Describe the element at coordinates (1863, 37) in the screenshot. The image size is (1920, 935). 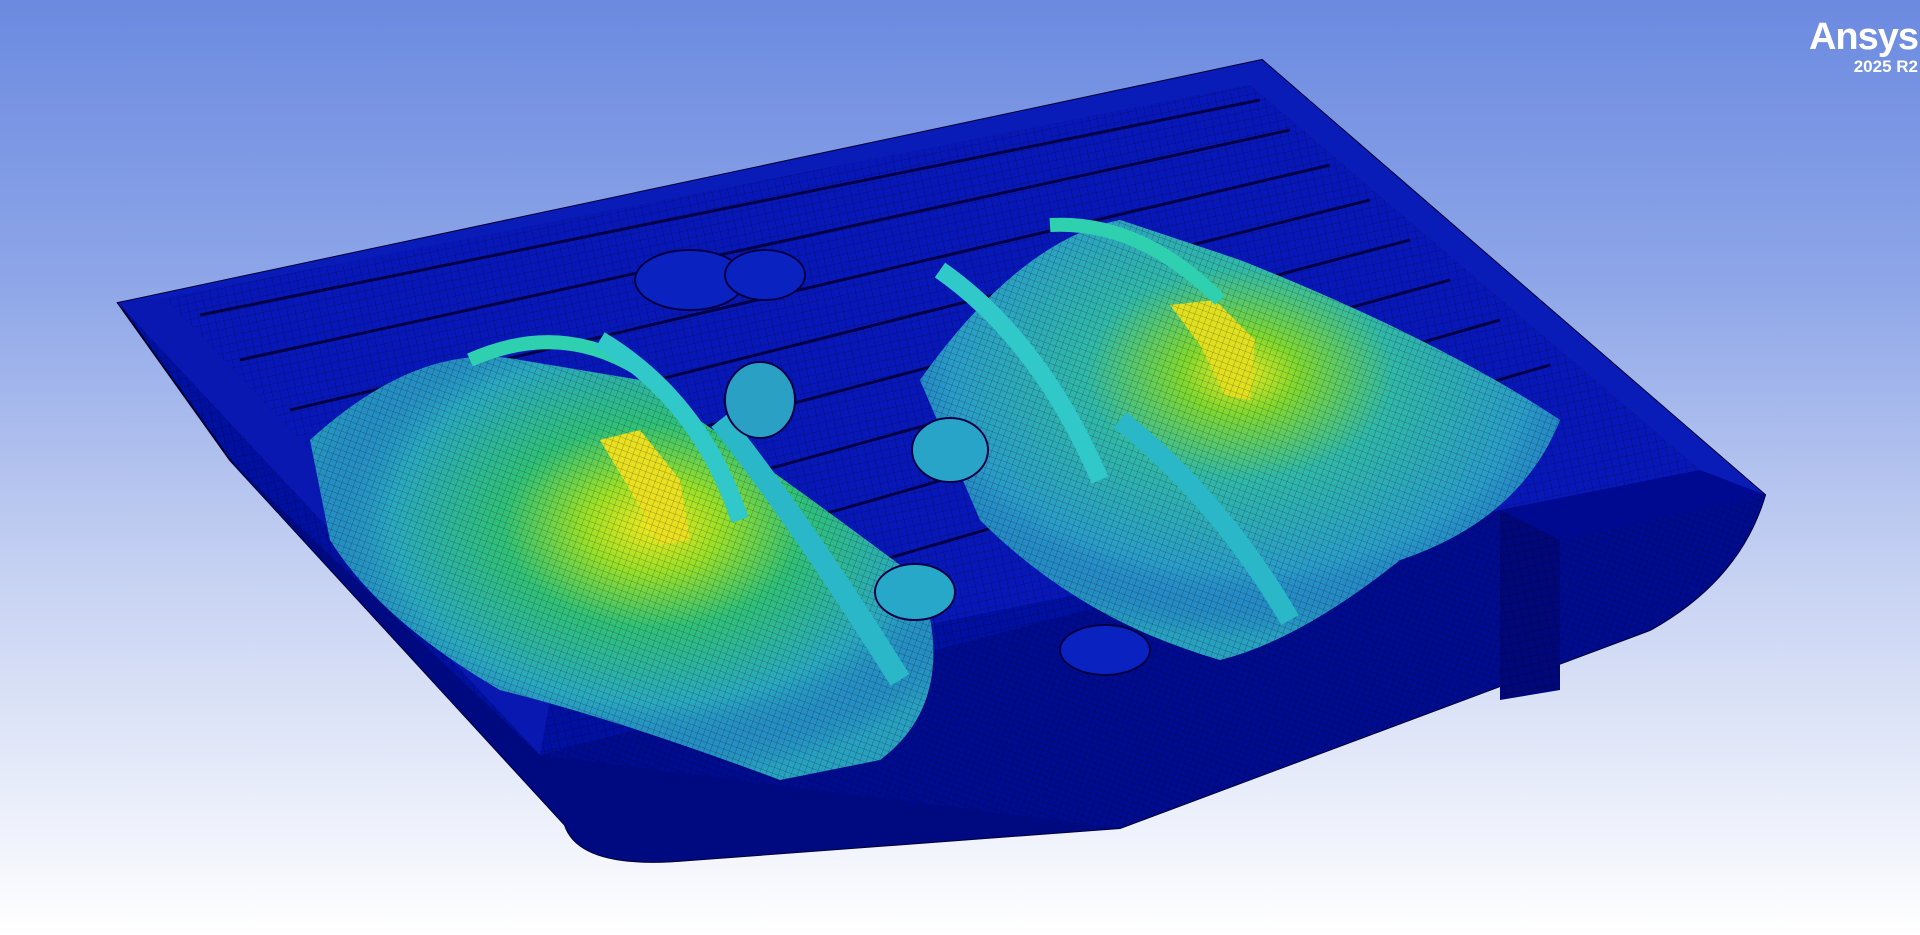
I see `logo-wordmark: Ansys` at that location.